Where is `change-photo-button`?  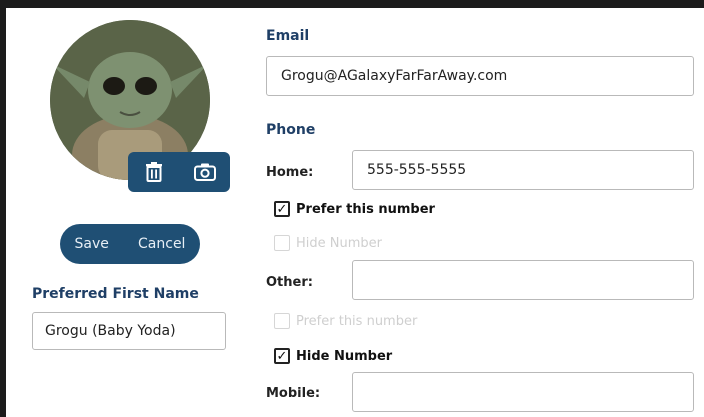 change-photo-button is located at coordinates (205, 172).